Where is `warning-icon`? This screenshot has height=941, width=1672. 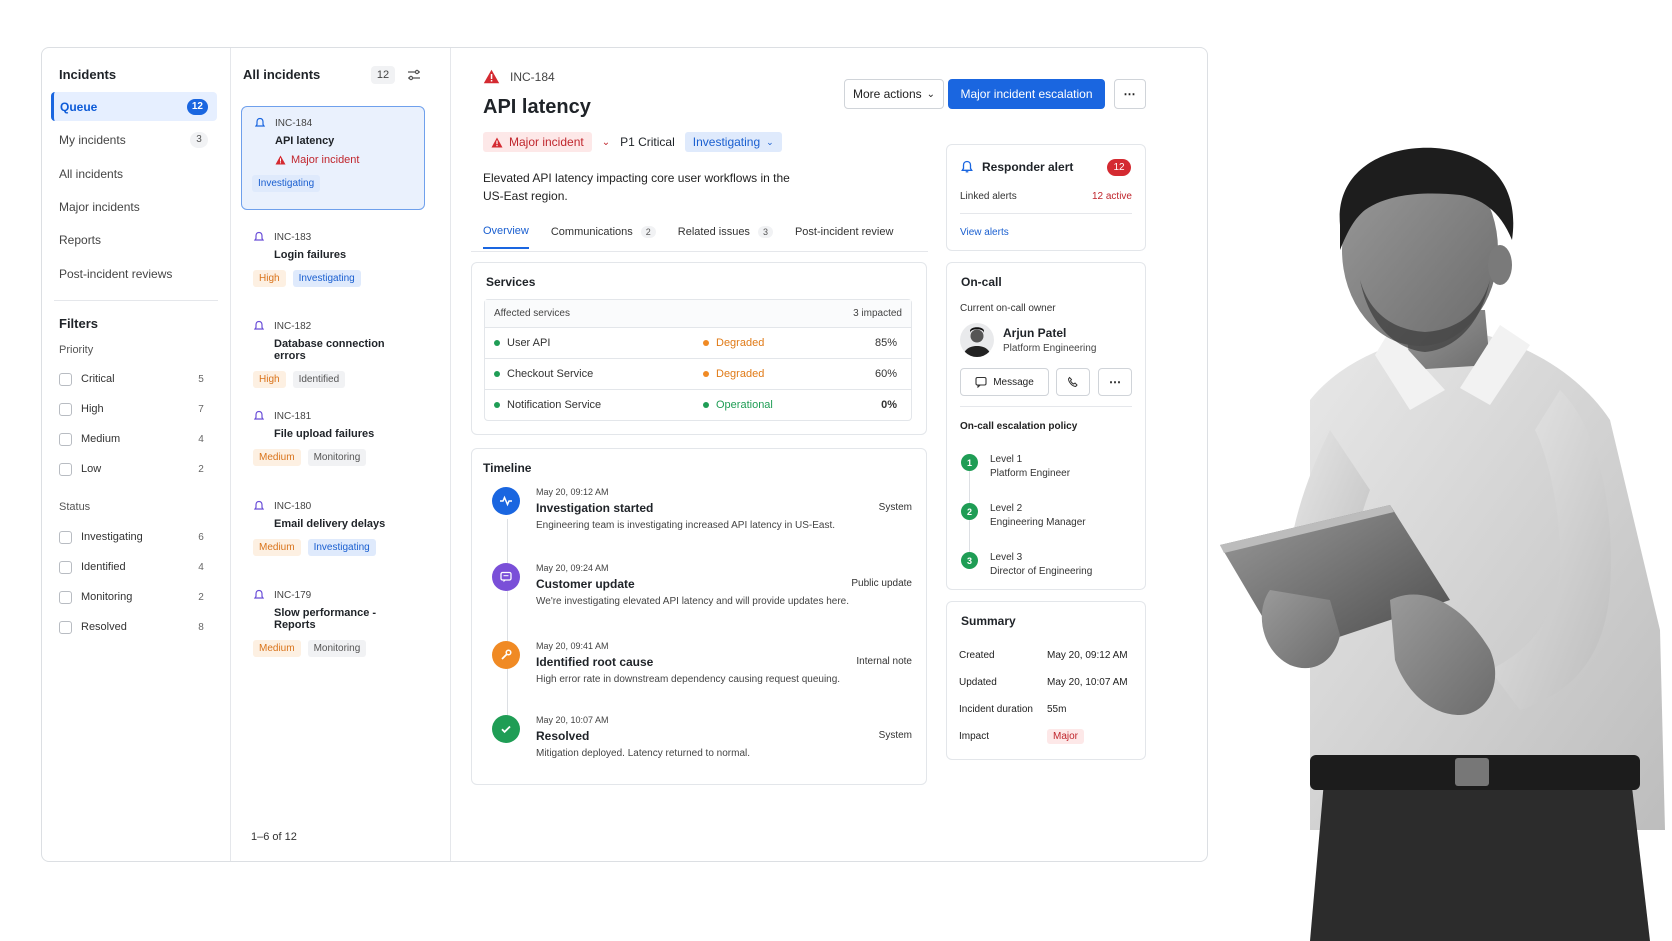
warning-icon is located at coordinates (491, 76).